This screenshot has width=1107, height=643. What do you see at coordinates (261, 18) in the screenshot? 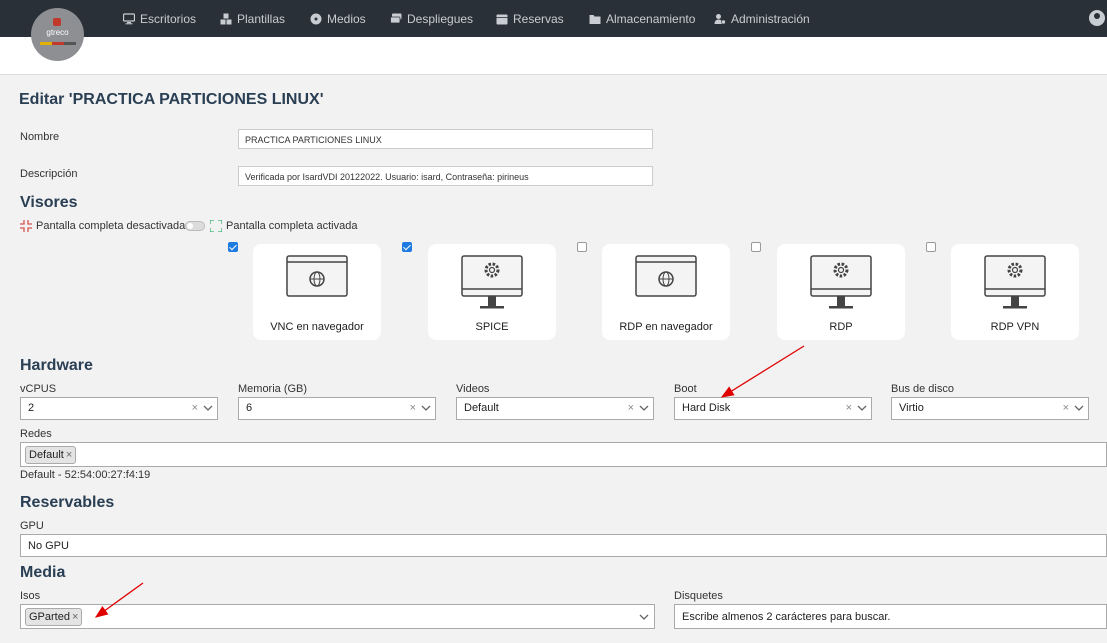
I see `nav-label: Plantillas` at bounding box center [261, 18].